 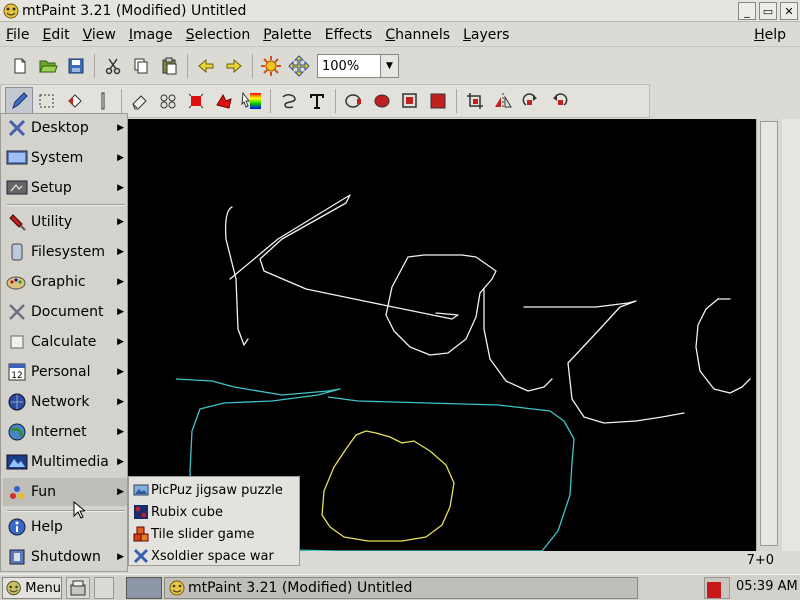 What do you see at coordinates (559, 101) in the screenshot?
I see `rotate-ccw-icon` at bounding box center [559, 101].